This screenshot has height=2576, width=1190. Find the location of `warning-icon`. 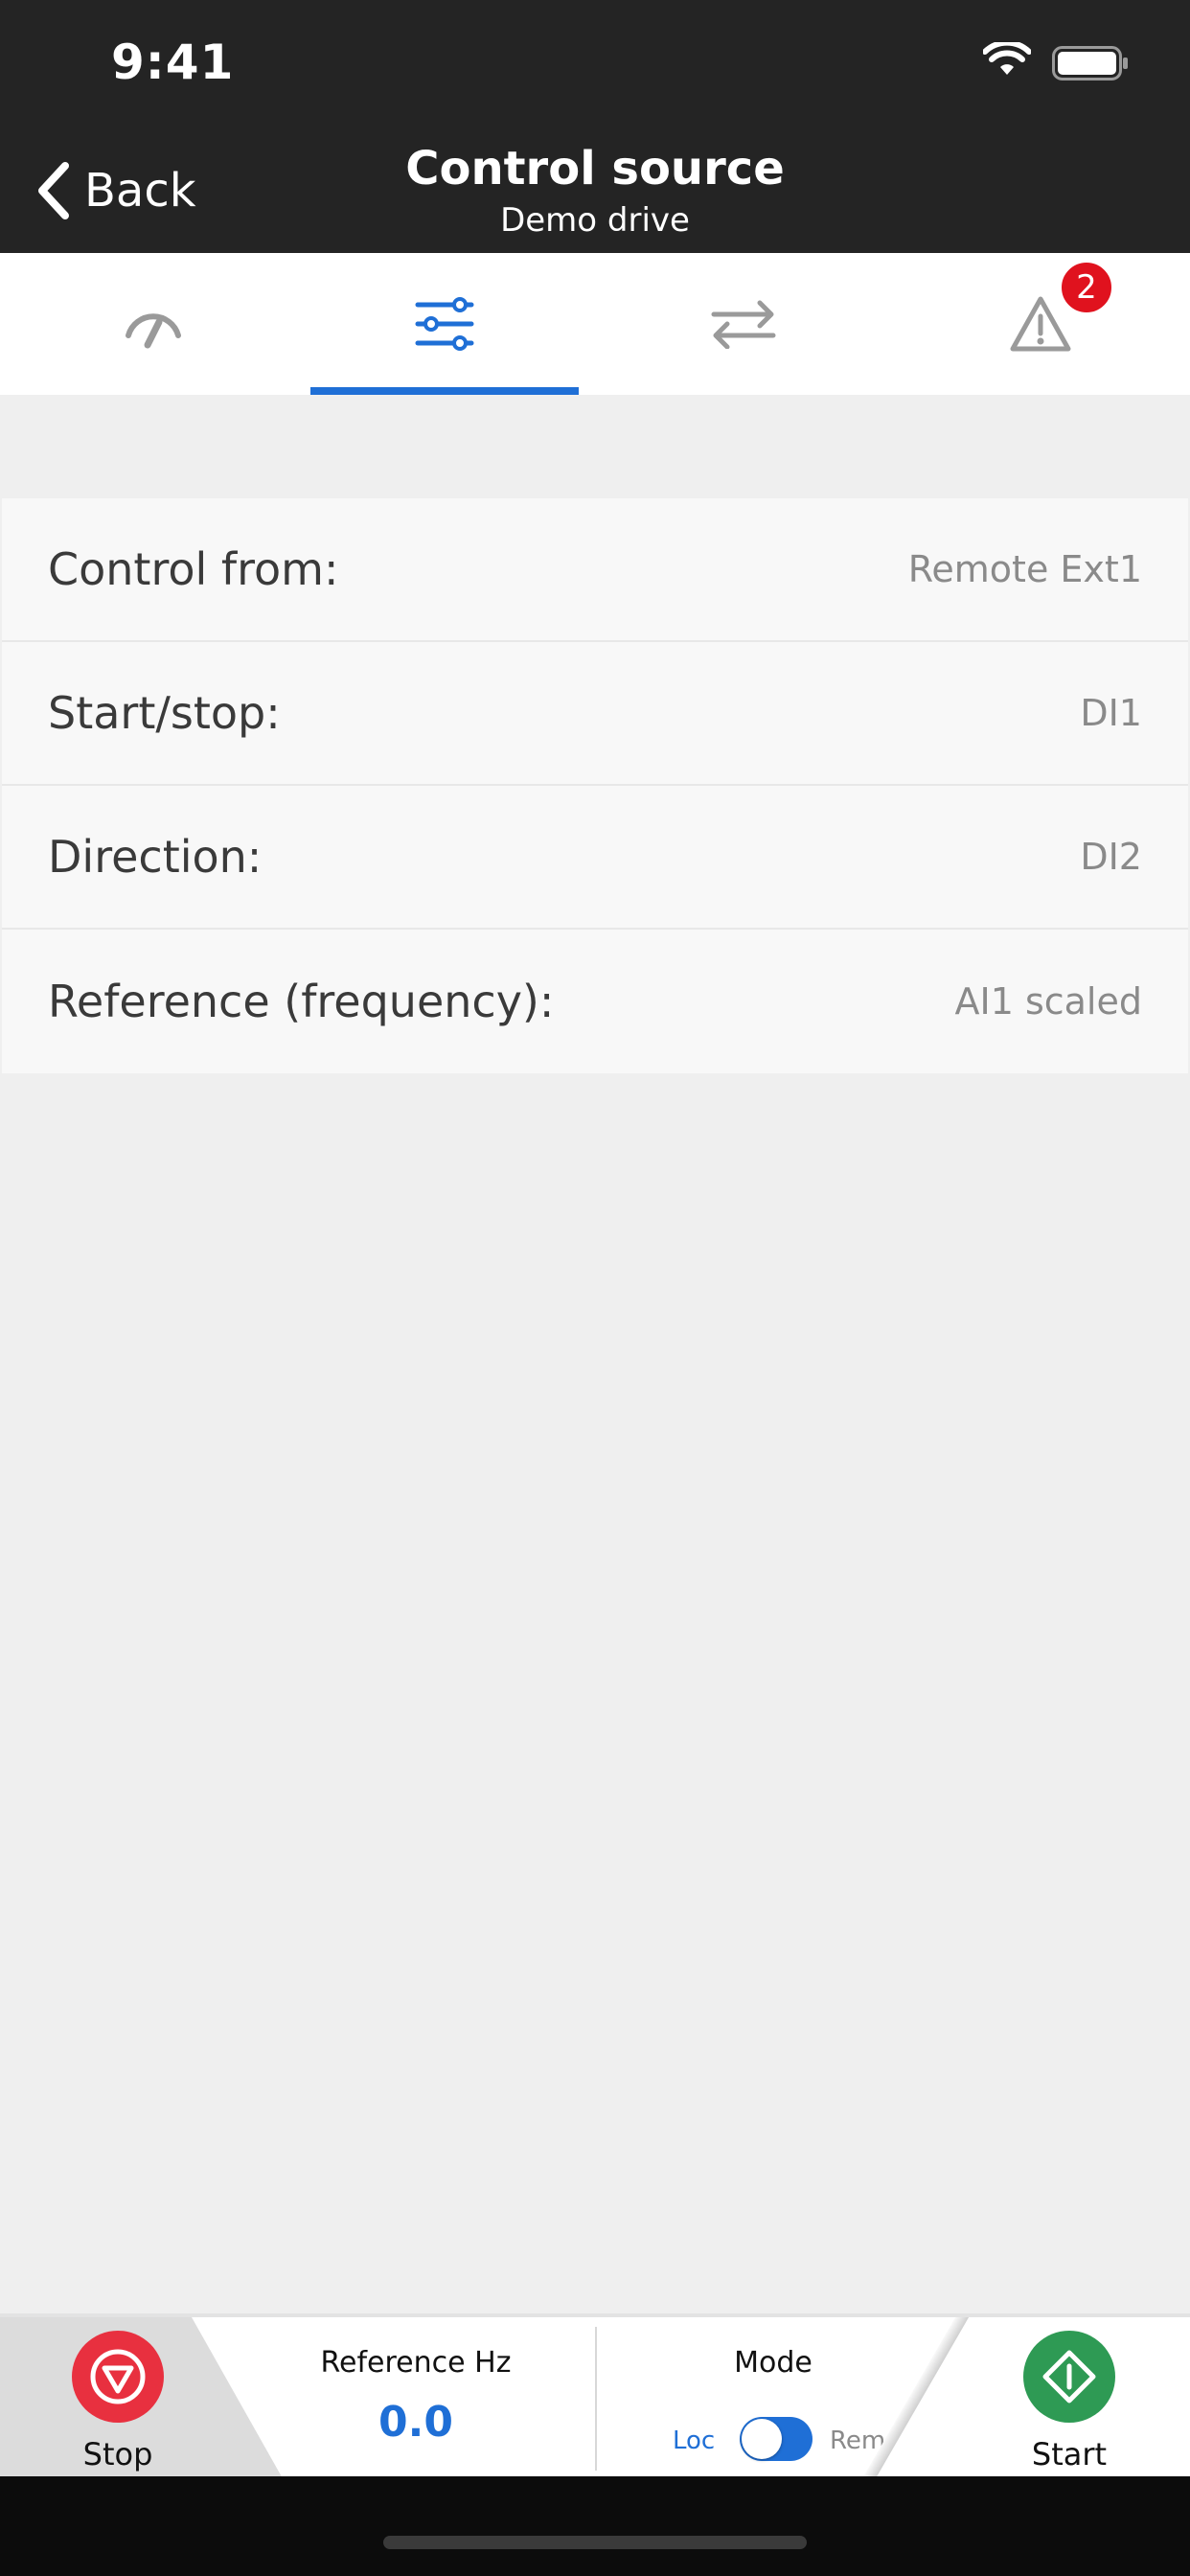

warning-icon is located at coordinates (1040, 324).